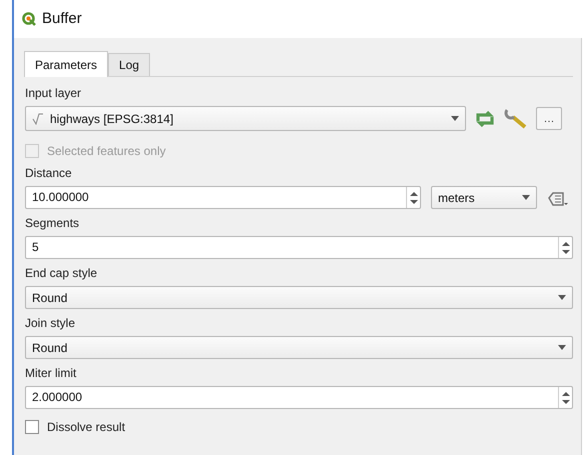  Describe the element at coordinates (129, 64) in the screenshot. I see `tab: Log` at that location.